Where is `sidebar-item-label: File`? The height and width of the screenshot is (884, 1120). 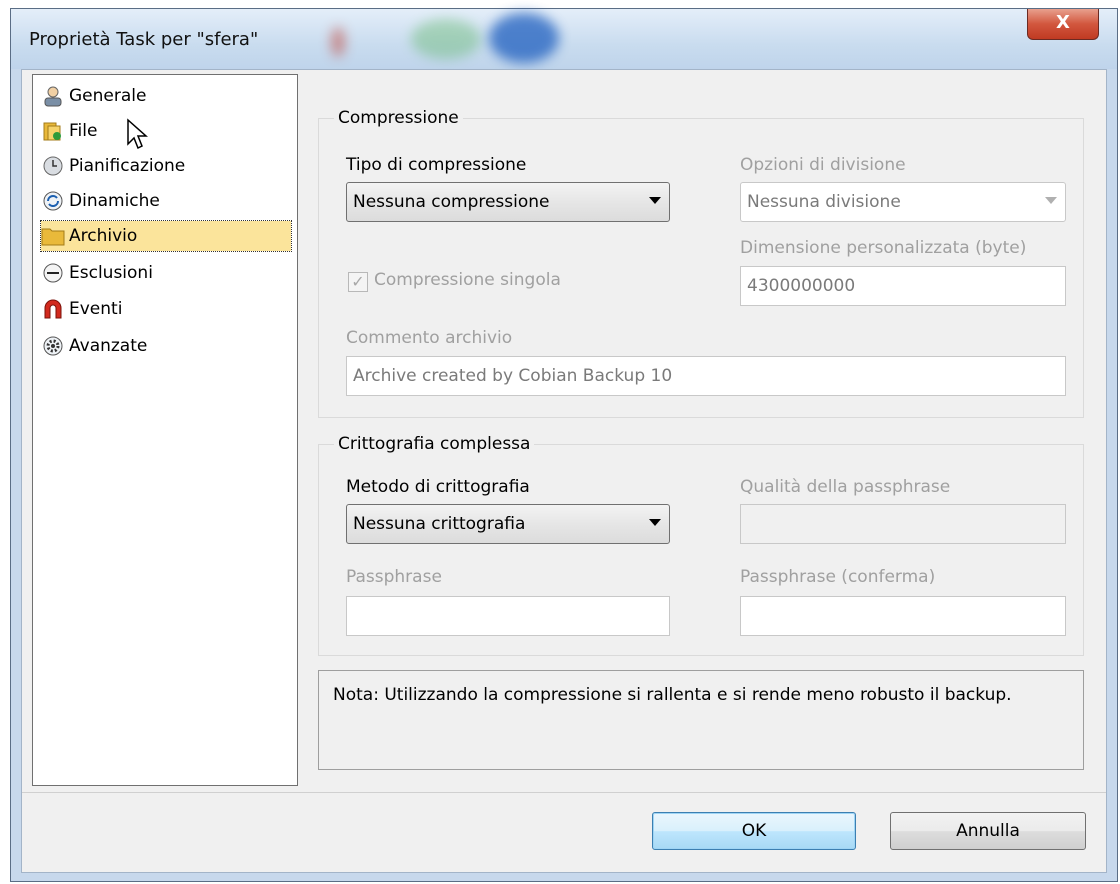
sidebar-item-label: File is located at coordinates (83, 131).